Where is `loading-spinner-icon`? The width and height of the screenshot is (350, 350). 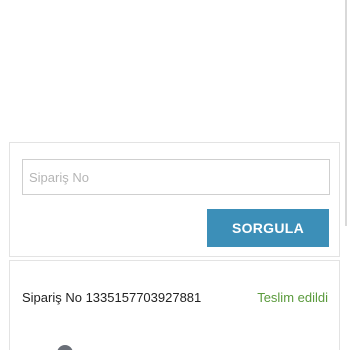
loading-spinner-icon is located at coordinates (65, 347).